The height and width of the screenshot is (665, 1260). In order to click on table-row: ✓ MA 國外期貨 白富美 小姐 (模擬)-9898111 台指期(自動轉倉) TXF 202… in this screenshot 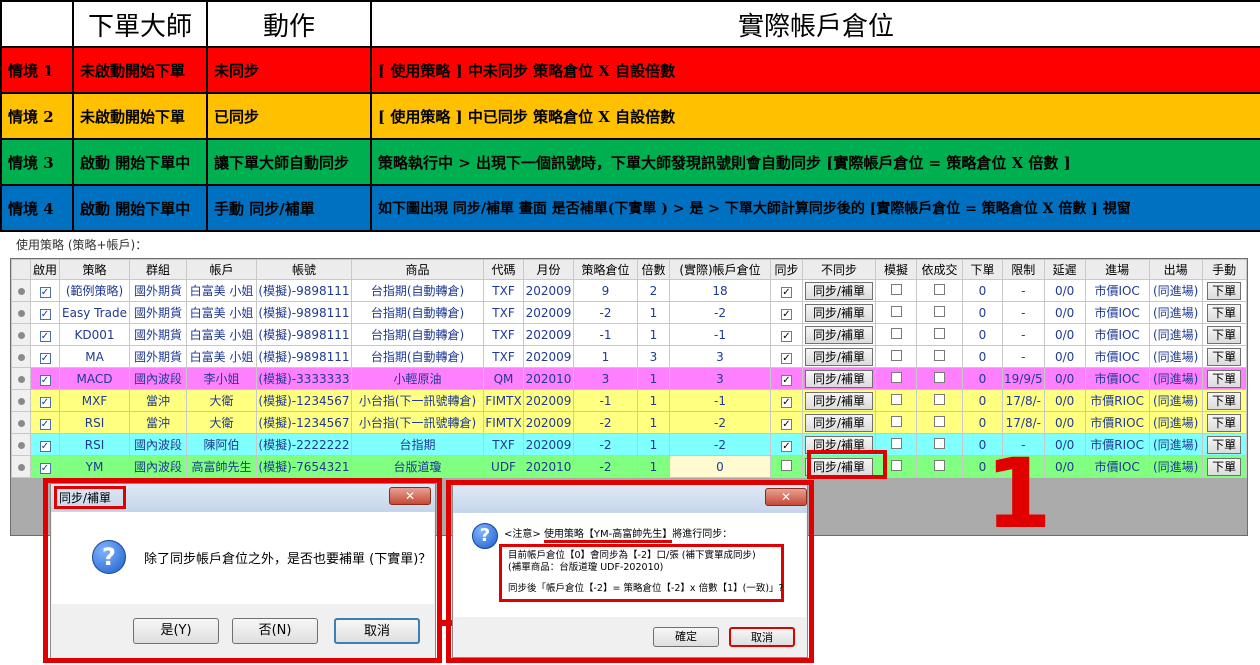, I will do `click(629, 356)`.